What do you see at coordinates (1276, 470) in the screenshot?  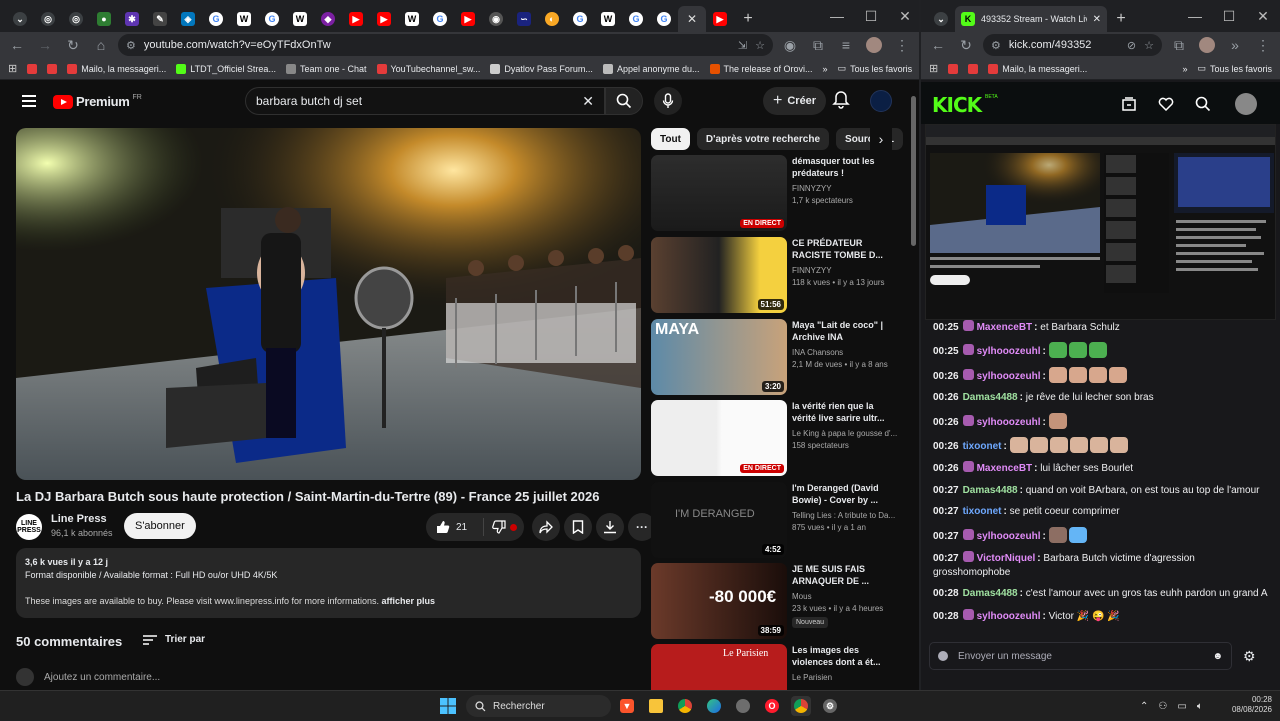 I see `chat-scrollbar` at bounding box center [1276, 470].